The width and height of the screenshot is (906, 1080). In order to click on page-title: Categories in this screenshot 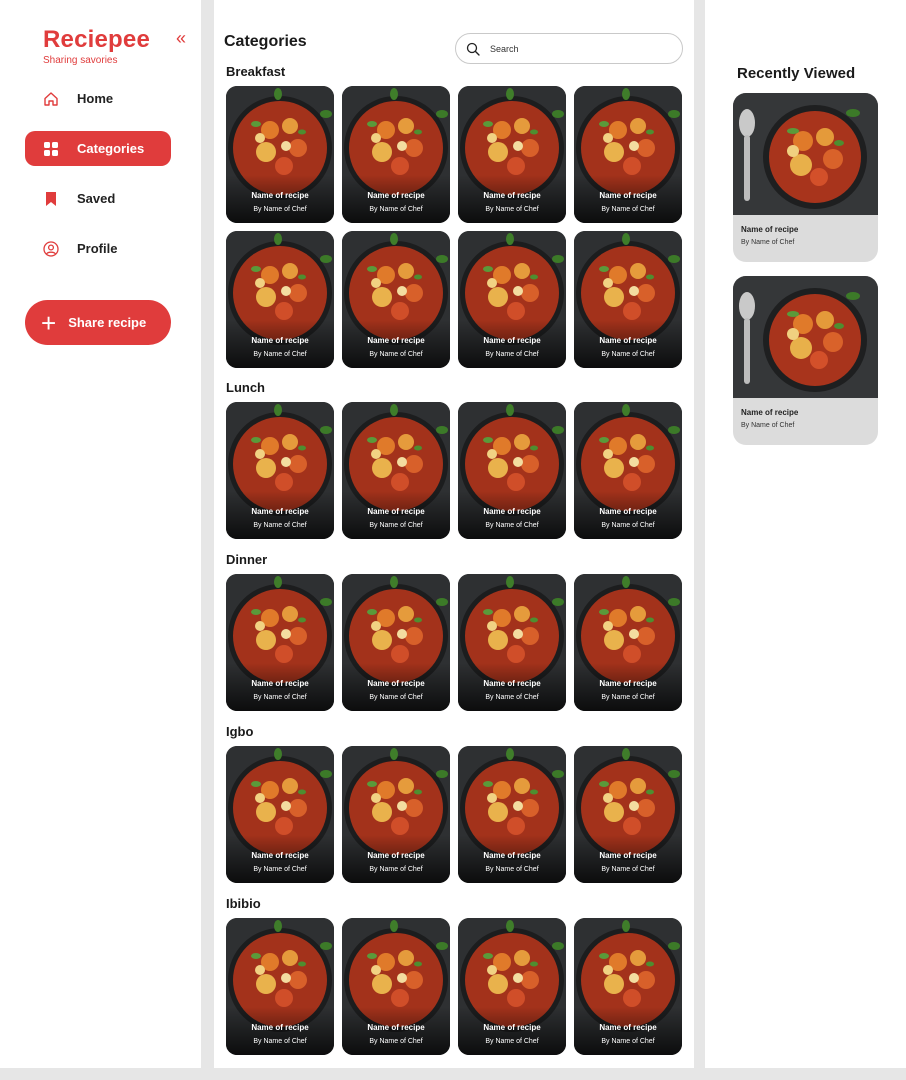, I will do `click(265, 41)`.